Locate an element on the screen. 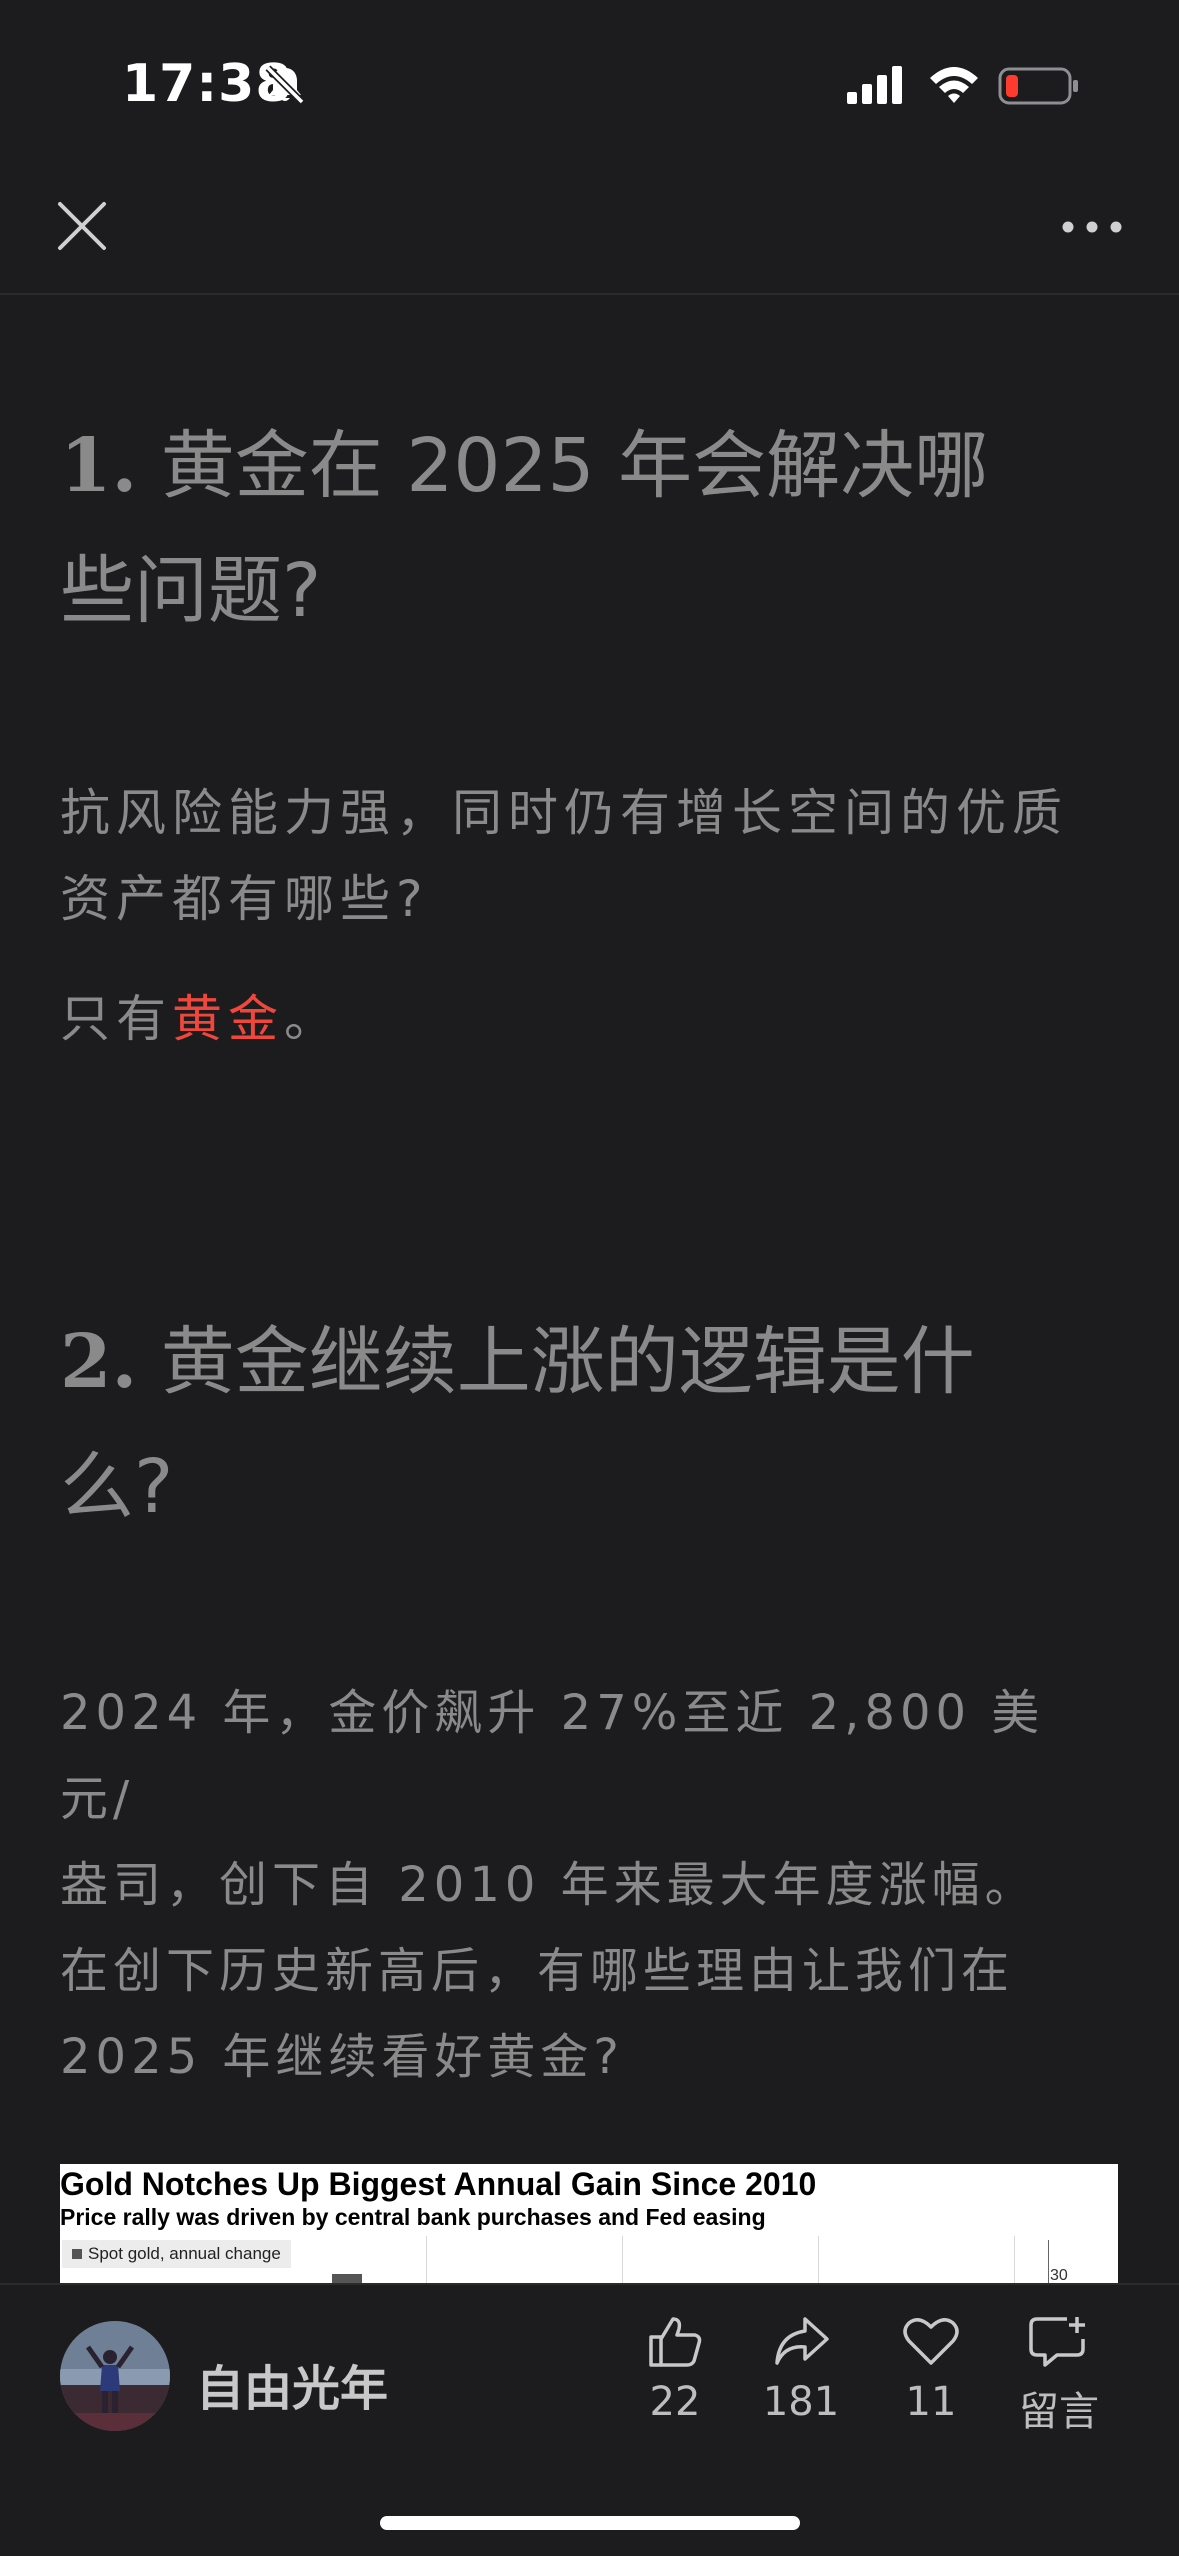  section-heading-2: 2. 黄金继续上涨的逻辑是什 么? is located at coordinates (570, 1425).